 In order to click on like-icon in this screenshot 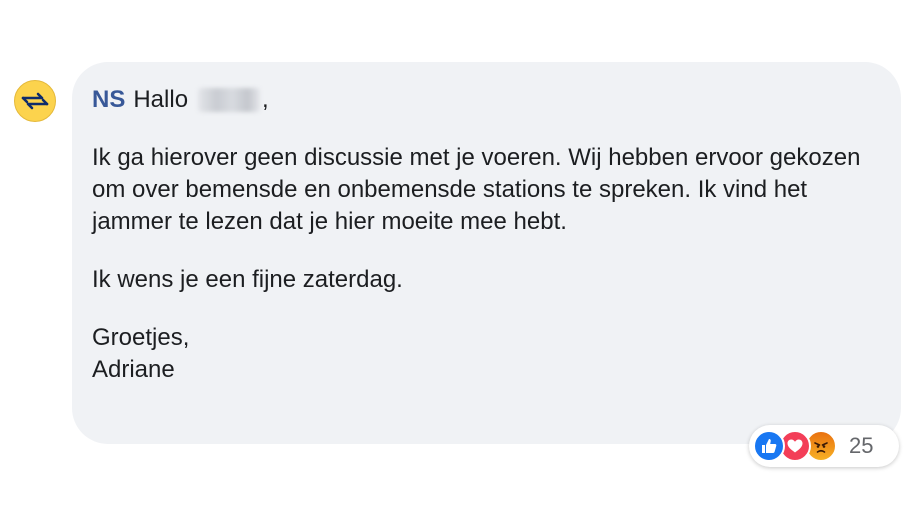, I will do `click(769, 446)`.